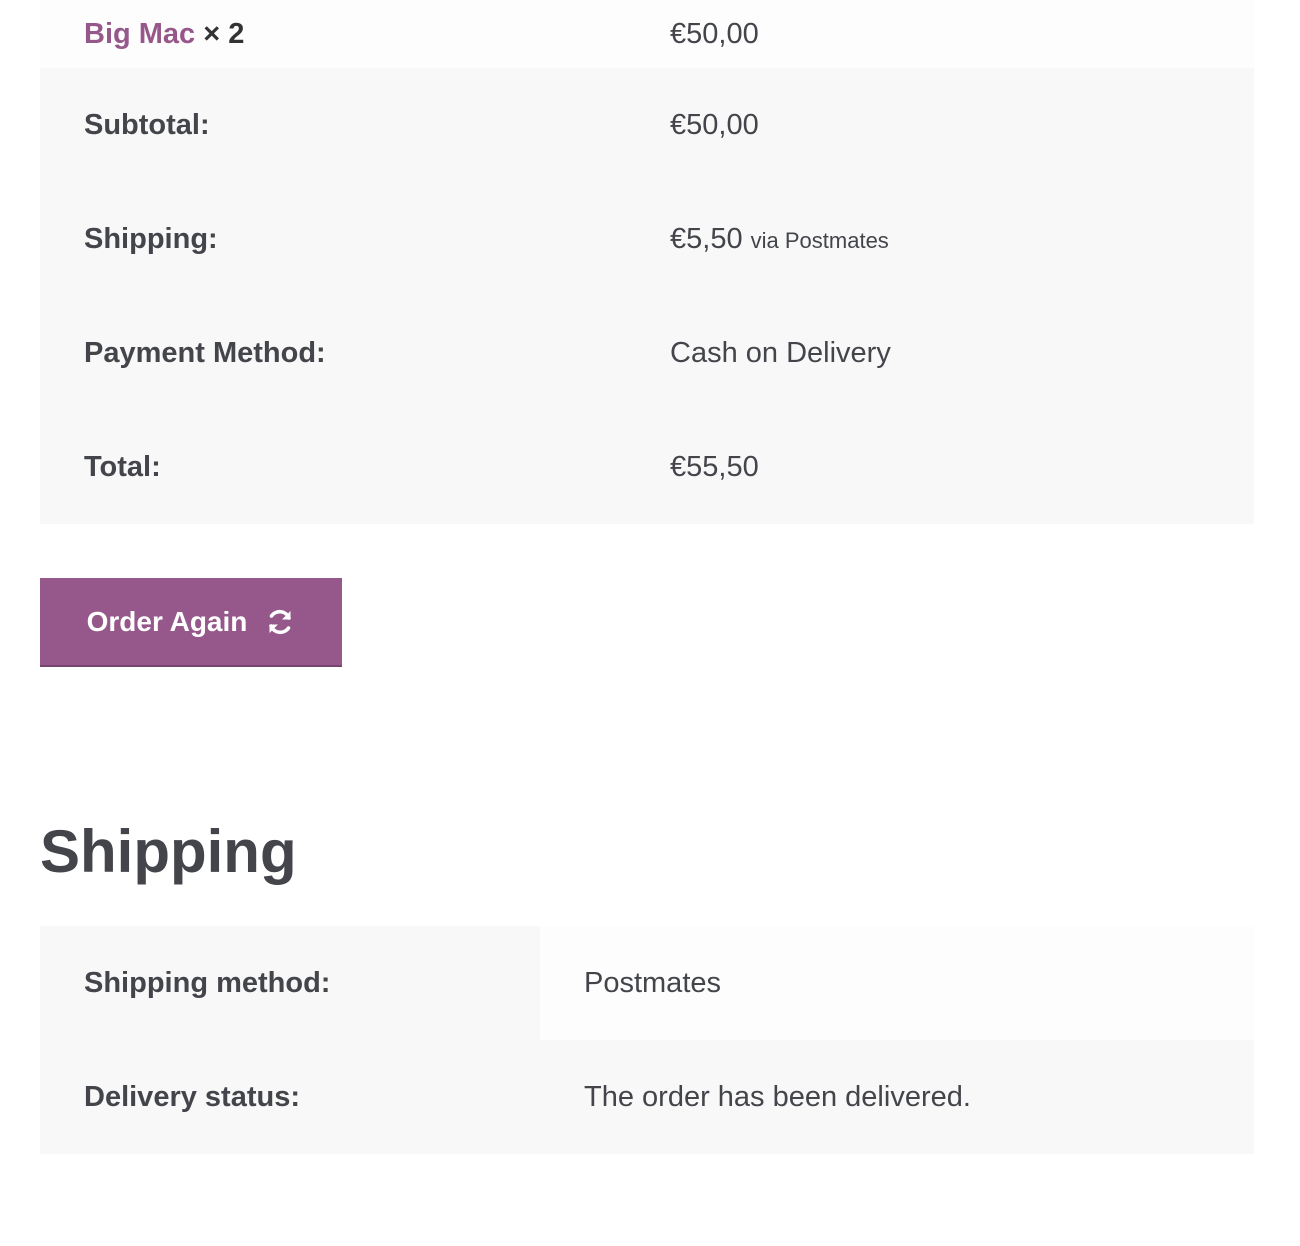 This screenshot has width=1300, height=1246. Describe the element at coordinates (962, 467) in the screenshot. I see `total-value: €55,50` at that location.